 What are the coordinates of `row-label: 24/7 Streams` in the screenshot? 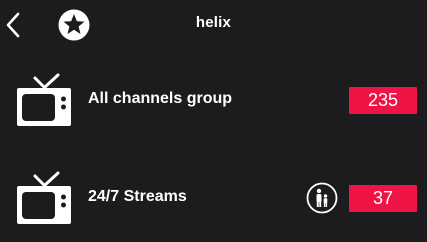 It's located at (137, 196).